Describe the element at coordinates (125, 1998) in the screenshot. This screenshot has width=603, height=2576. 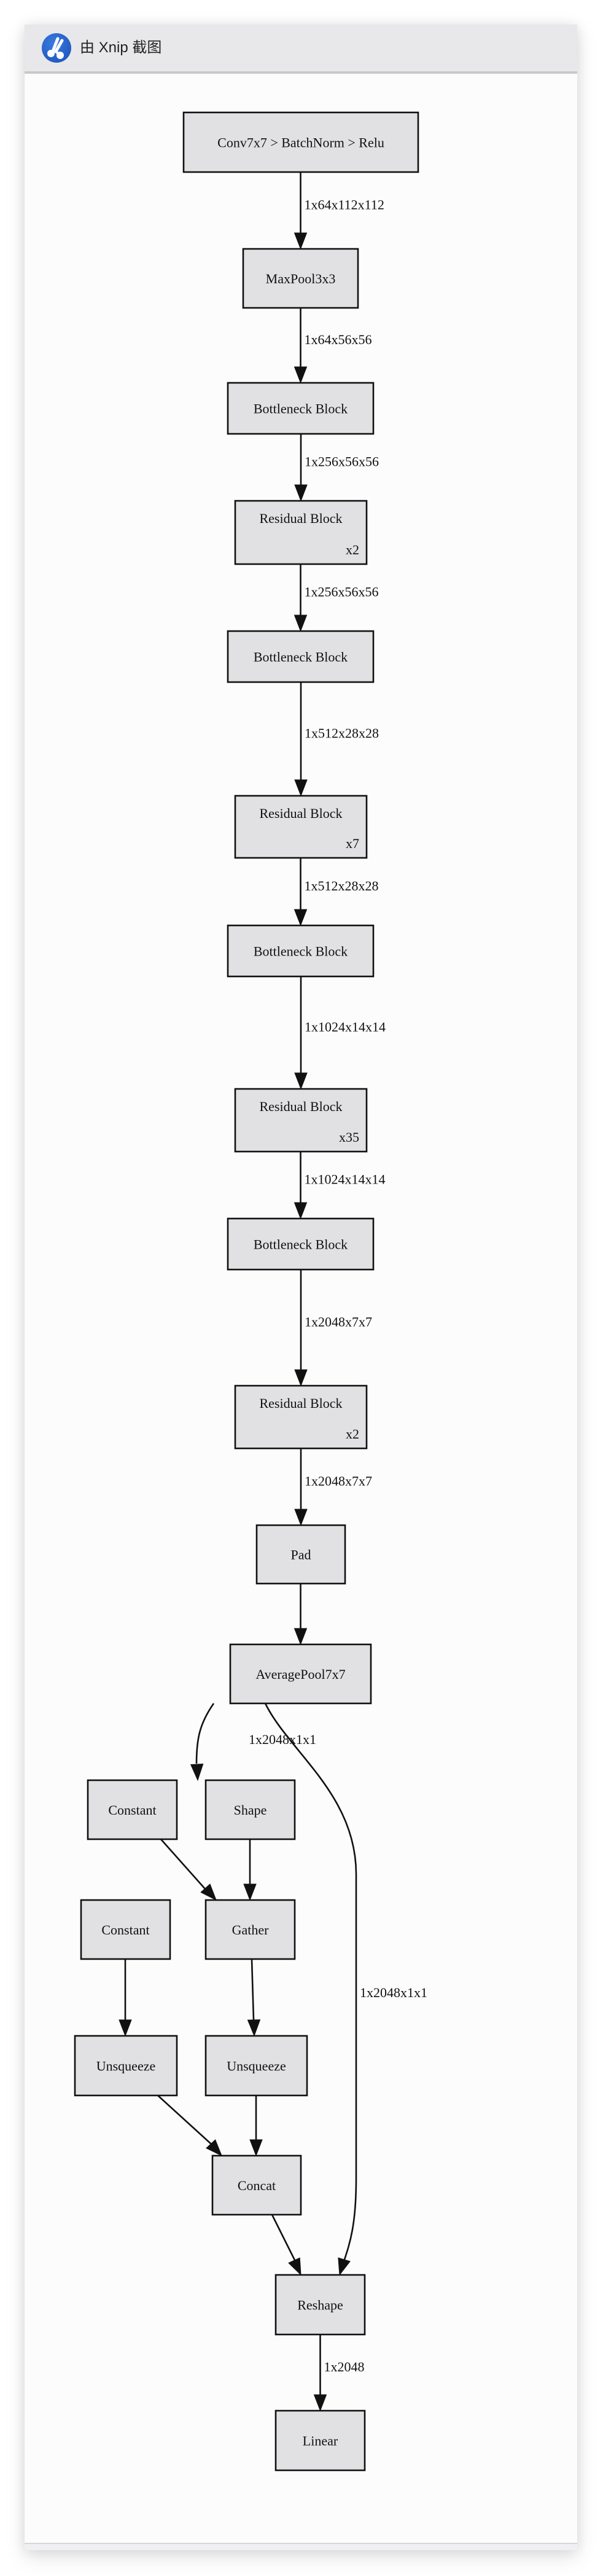
I see `edge-constant2-to-unsqueeze1` at that location.